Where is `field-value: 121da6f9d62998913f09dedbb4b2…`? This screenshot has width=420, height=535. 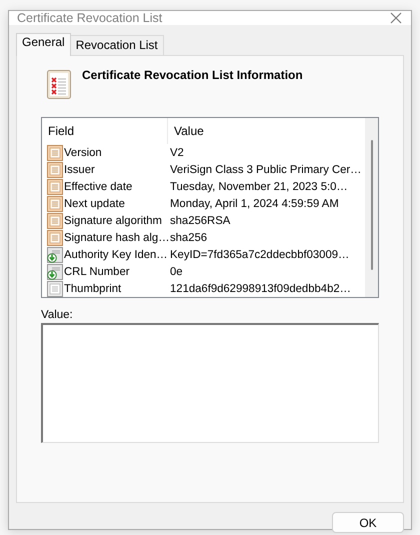
field-value: 121da6f9d62998913f09dedbb4b2… is located at coordinates (259, 288).